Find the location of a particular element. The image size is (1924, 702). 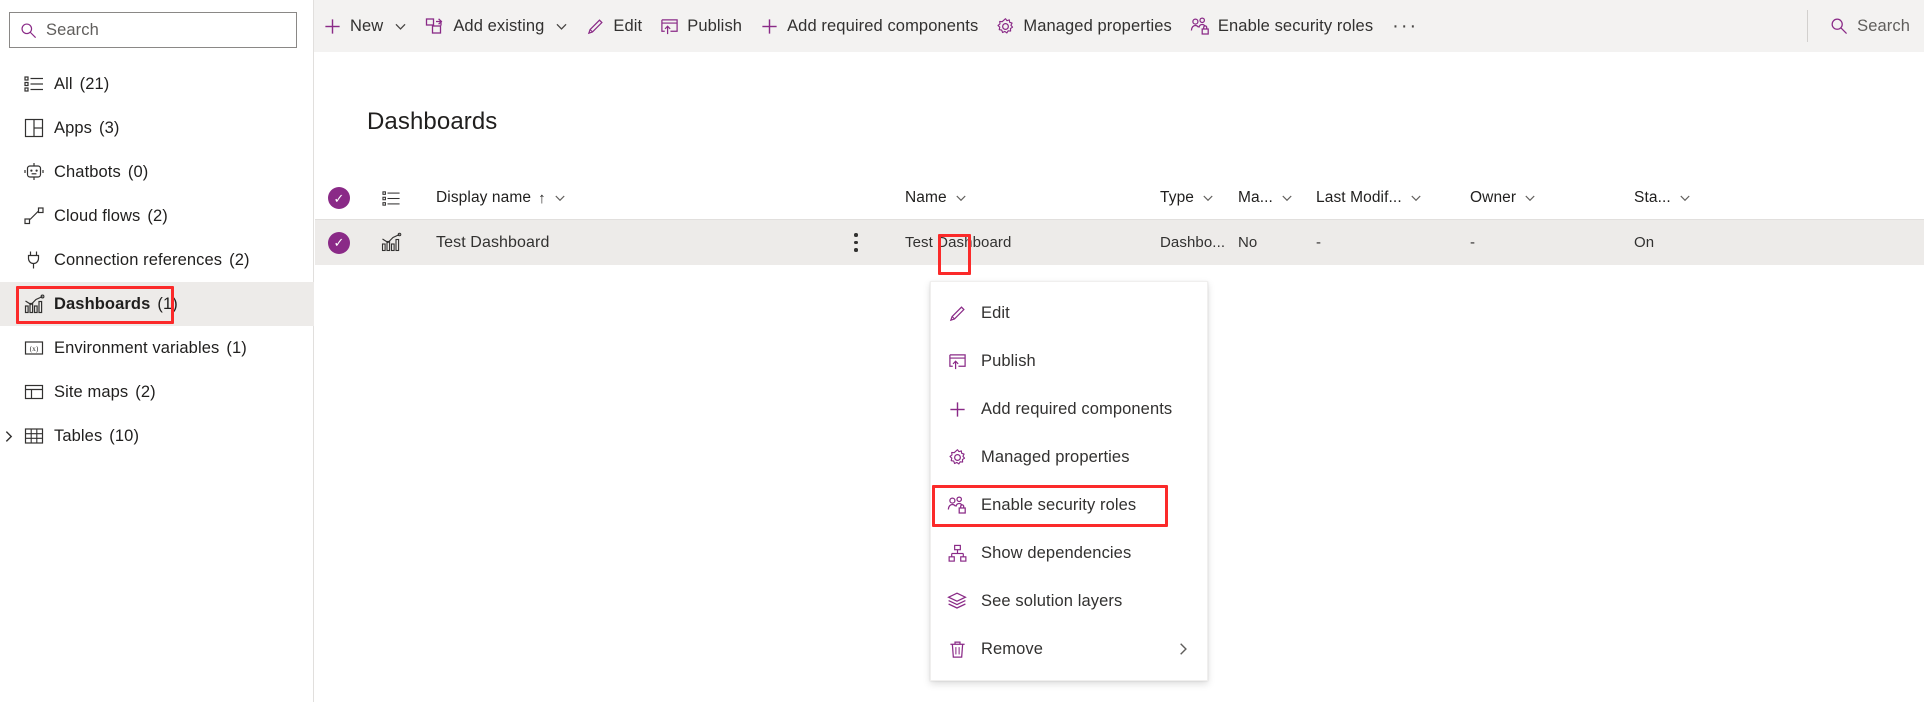

sort-ascending-icon: ↑ is located at coordinates (542, 198).